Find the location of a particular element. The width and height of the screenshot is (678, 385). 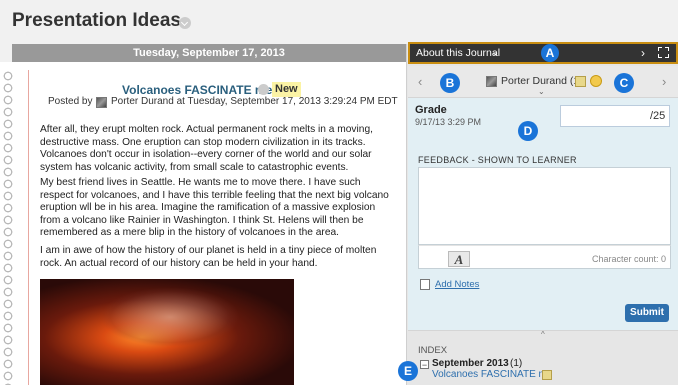

volcano-photo is located at coordinates (167, 332).